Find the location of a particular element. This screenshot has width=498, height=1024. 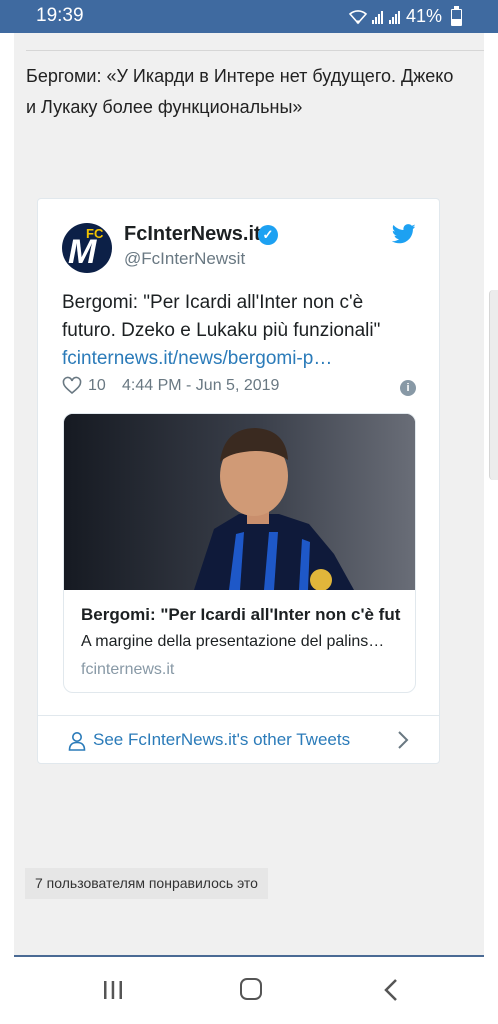

info-icon: i is located at coordinates (408, 388).